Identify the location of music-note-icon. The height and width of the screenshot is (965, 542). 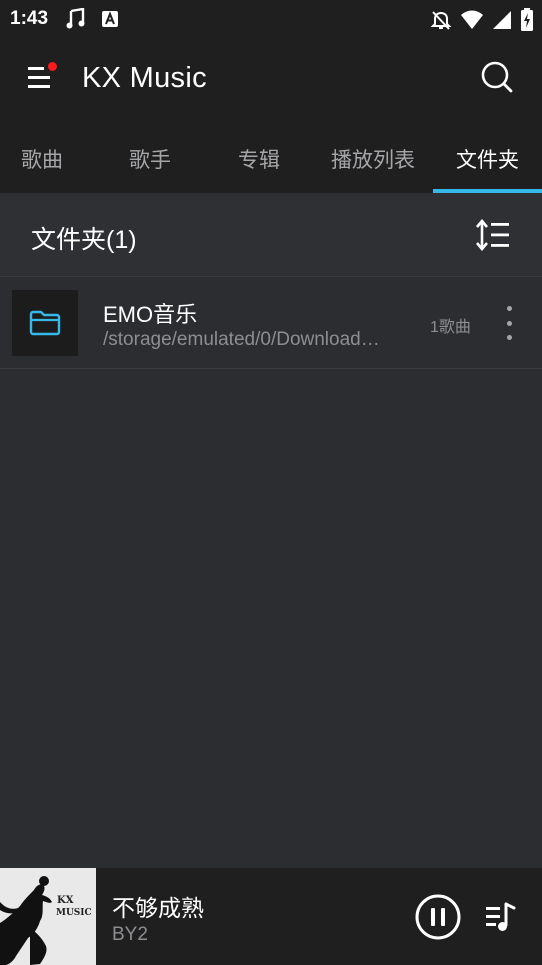
(75, 18).